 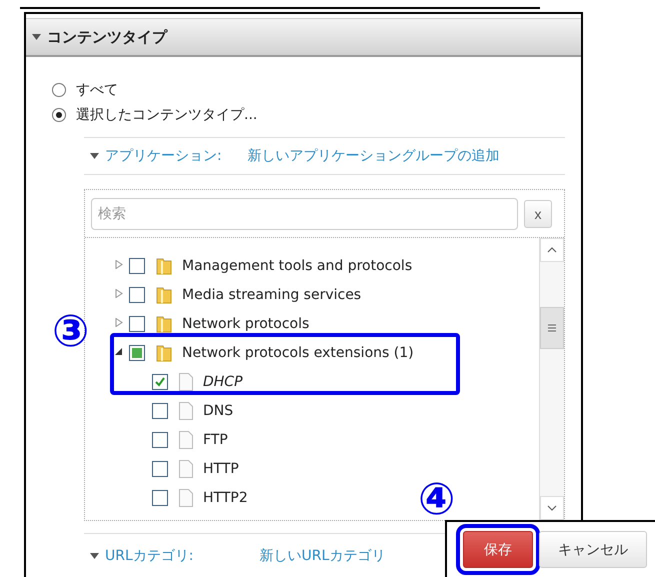 What do you see at coordinates (298, 352) in the screenshot?
I see `tree-item-label: Network protocols extensions (1)` at bounding box center [298, 352].